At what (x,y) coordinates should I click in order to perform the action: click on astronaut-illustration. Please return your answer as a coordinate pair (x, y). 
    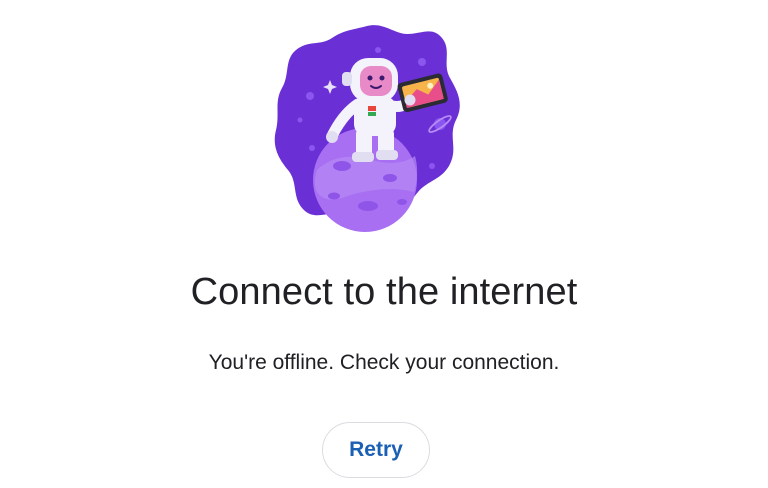
    Looking at the image, I should click on (367, 126).